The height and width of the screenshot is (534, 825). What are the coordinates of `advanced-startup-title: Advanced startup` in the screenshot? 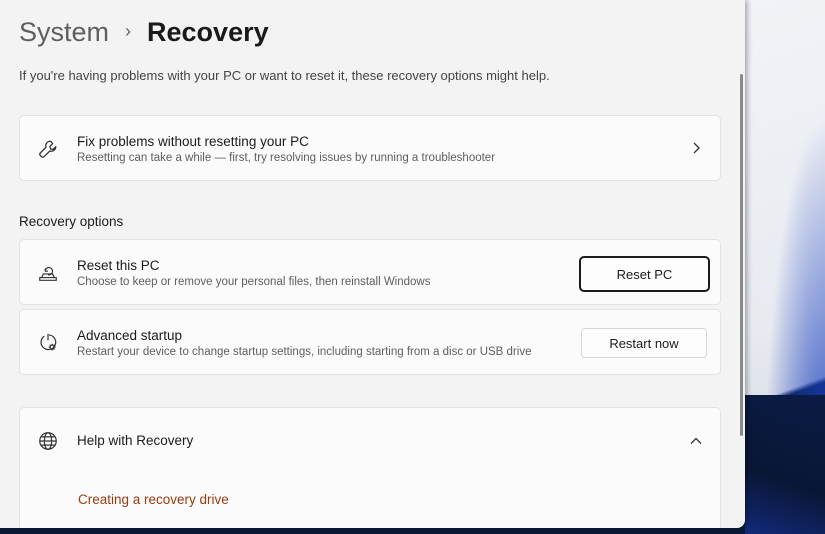 It's located at (130, 335).